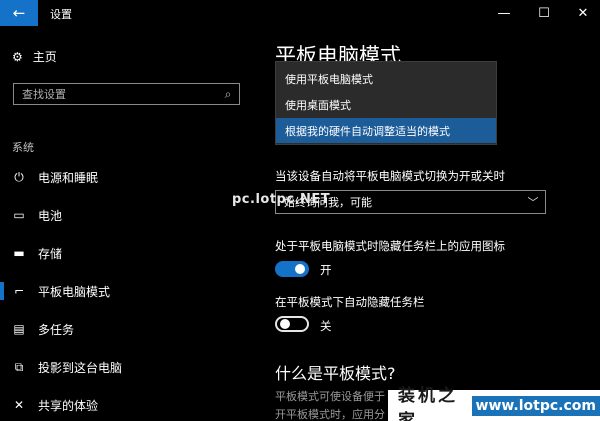 The image size is (600, 421). I want to click on dropdown-option-selected: 根据我的硬件自动调整适当的模式, so click(386, 130).